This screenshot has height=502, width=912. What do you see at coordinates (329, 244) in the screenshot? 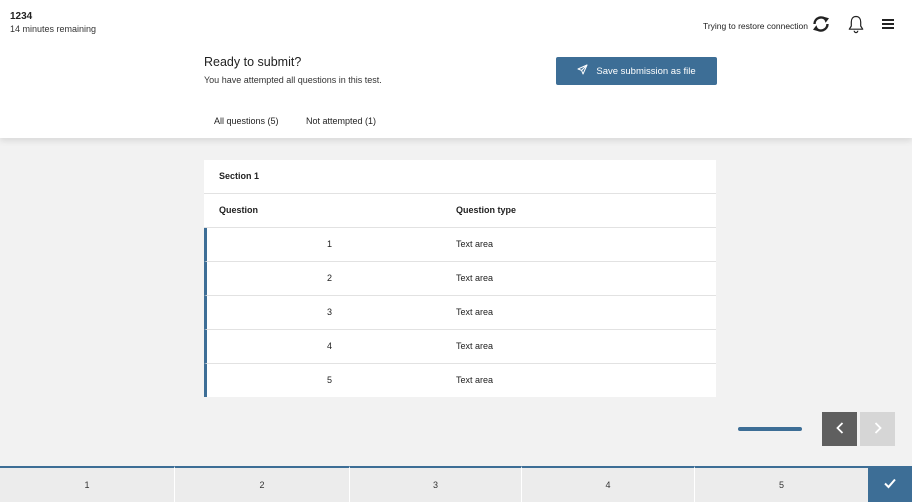
I see `question-number: 1` at bounding box center [329, 244].